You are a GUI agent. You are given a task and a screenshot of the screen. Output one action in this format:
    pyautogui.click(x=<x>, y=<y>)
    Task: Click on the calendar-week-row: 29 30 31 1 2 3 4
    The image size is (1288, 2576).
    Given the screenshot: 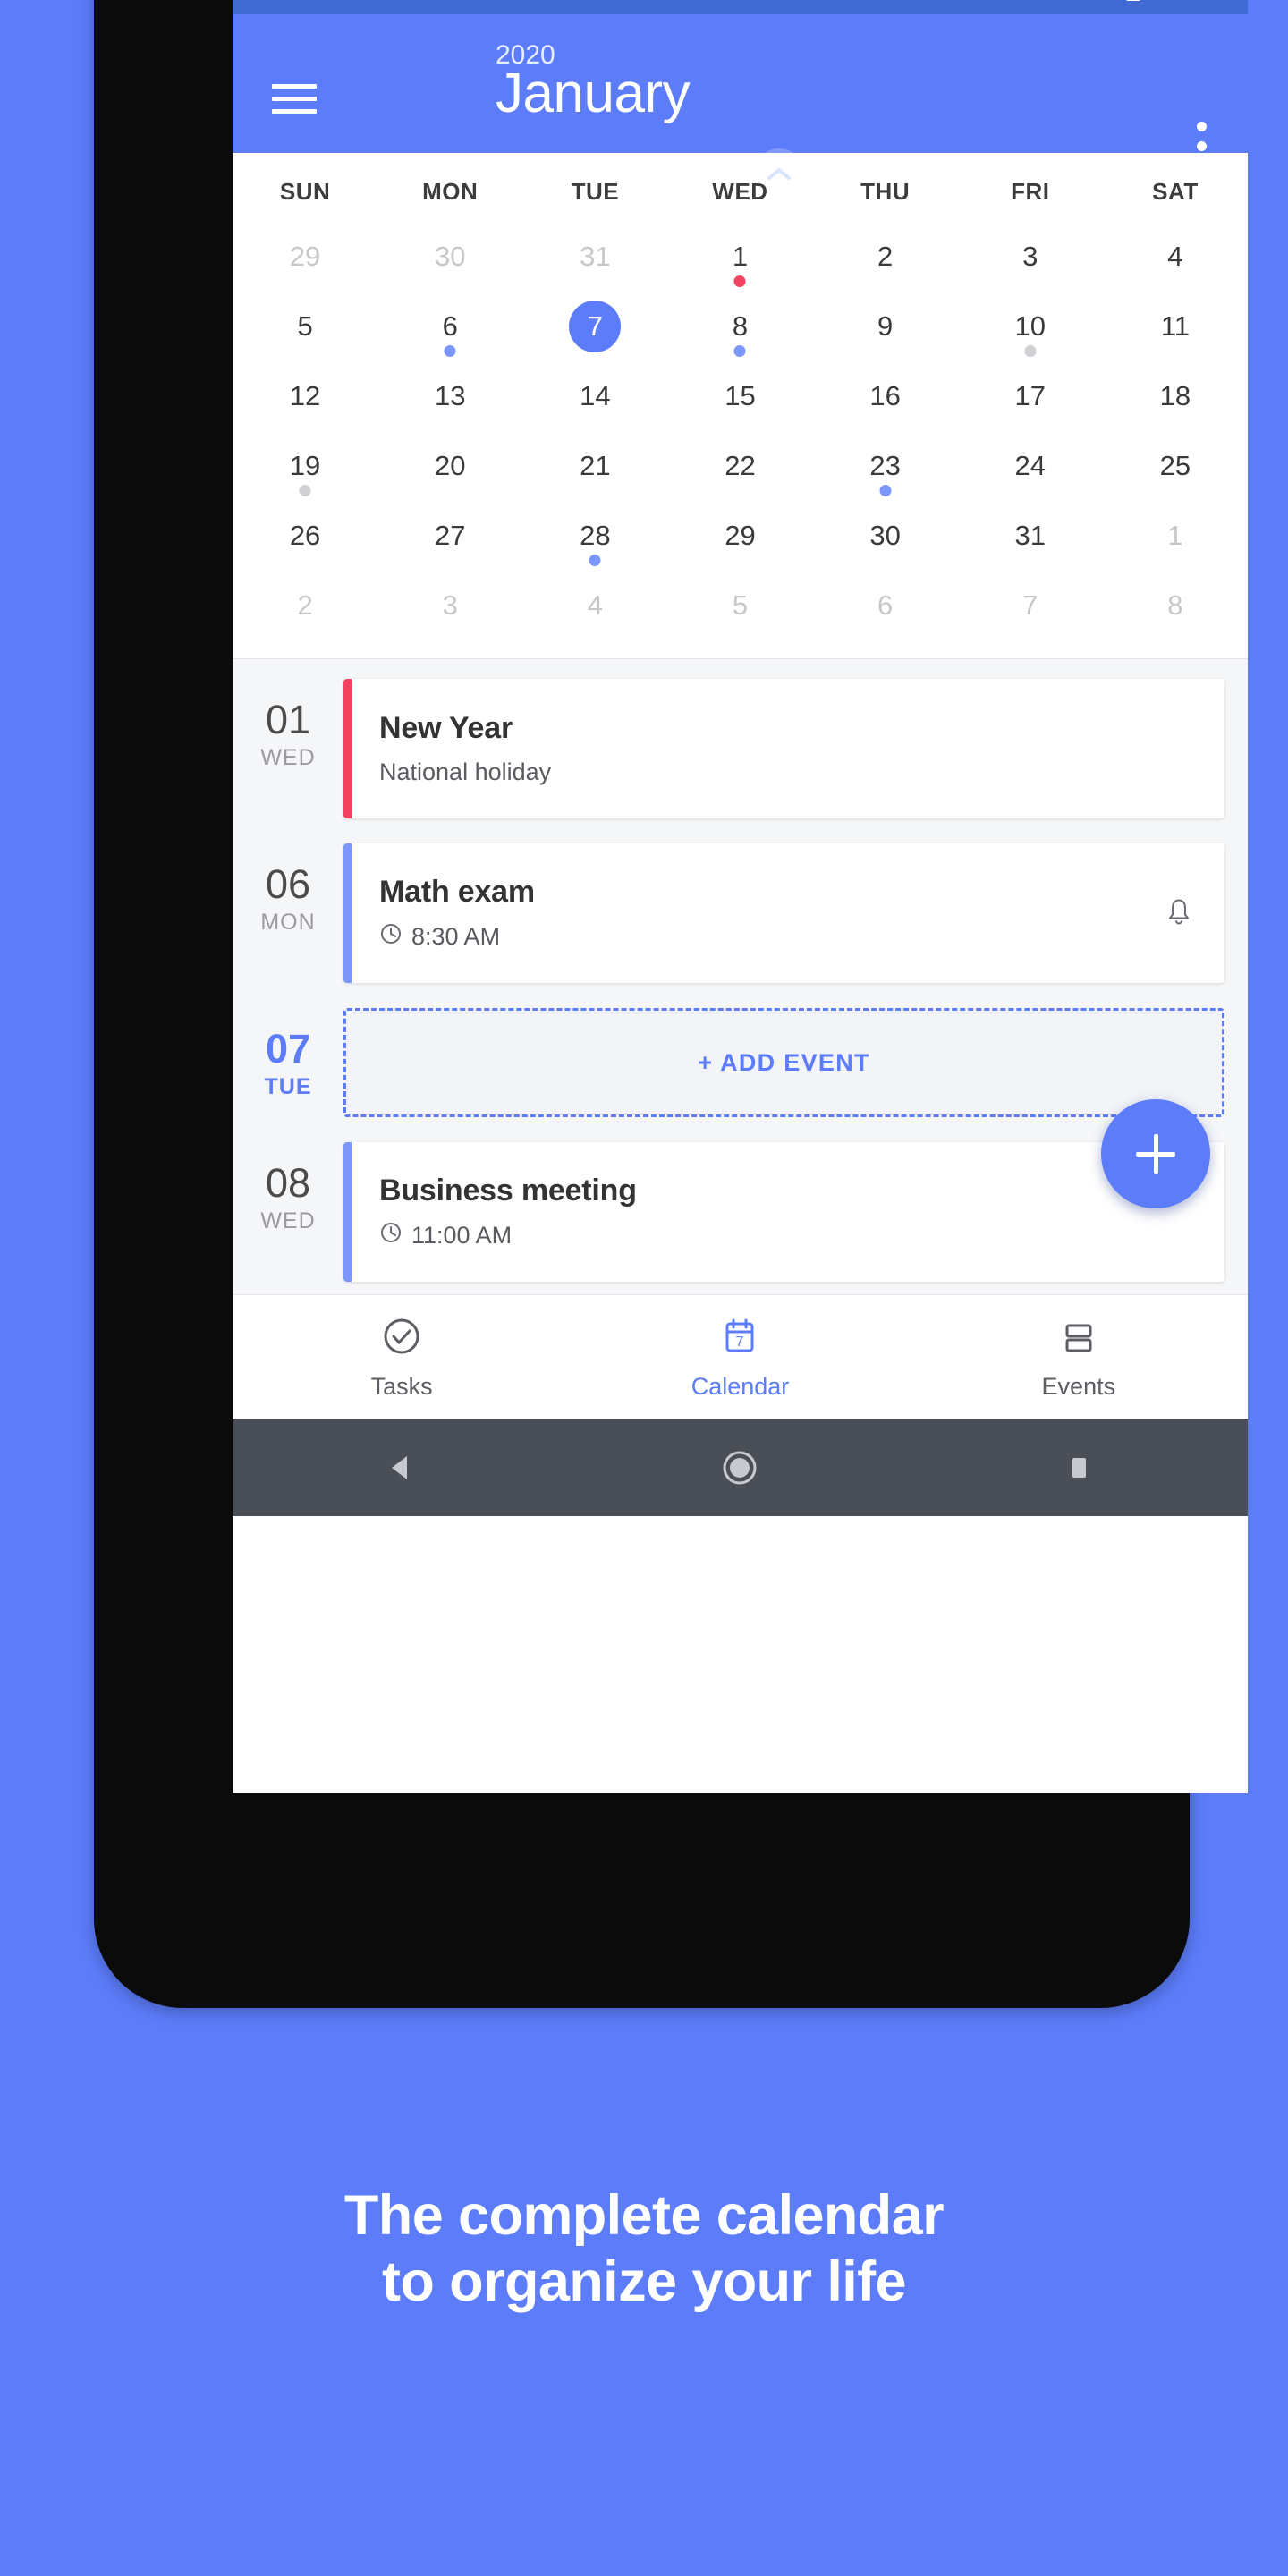 What is the action you would take?
    pyautogui.click(x=740, y=260)
    